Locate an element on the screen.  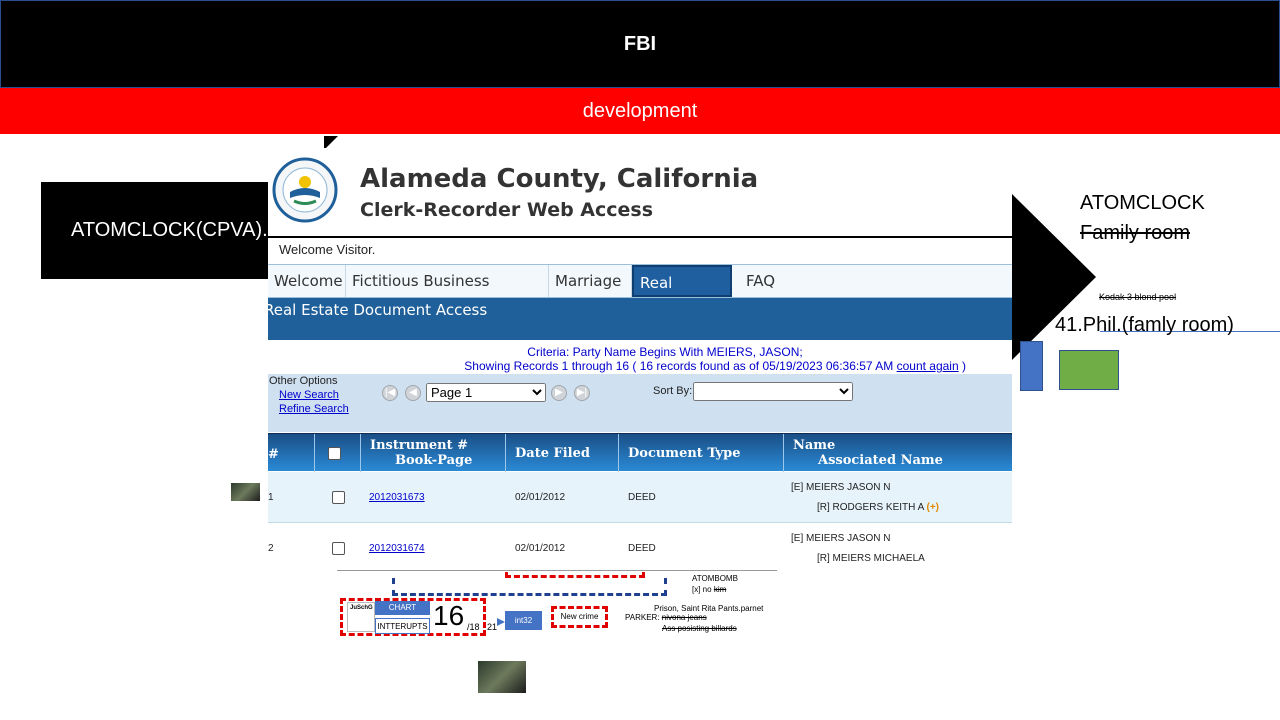
jusch-label: JuSchG is located at coordinates (361, 617).